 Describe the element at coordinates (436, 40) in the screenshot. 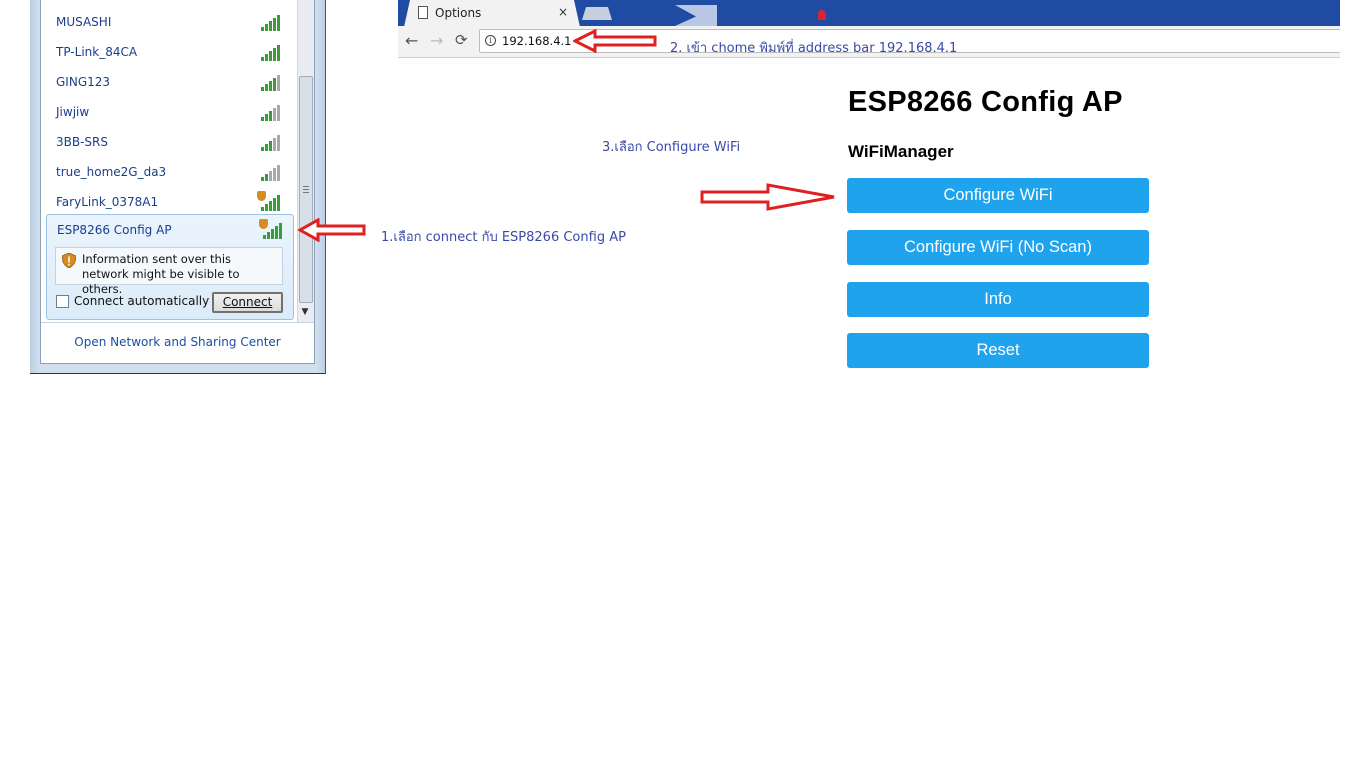

I see `forward-arrow-icon: →` at that location.